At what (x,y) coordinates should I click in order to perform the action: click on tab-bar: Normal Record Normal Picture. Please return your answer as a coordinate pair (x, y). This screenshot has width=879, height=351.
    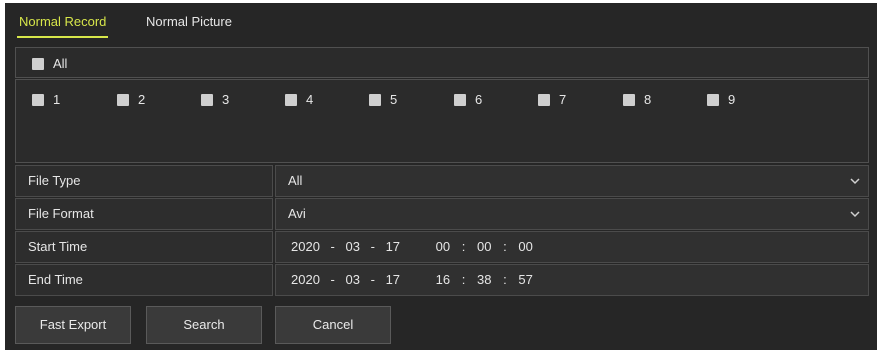
    Looking at the image, I should click on (441, 23).